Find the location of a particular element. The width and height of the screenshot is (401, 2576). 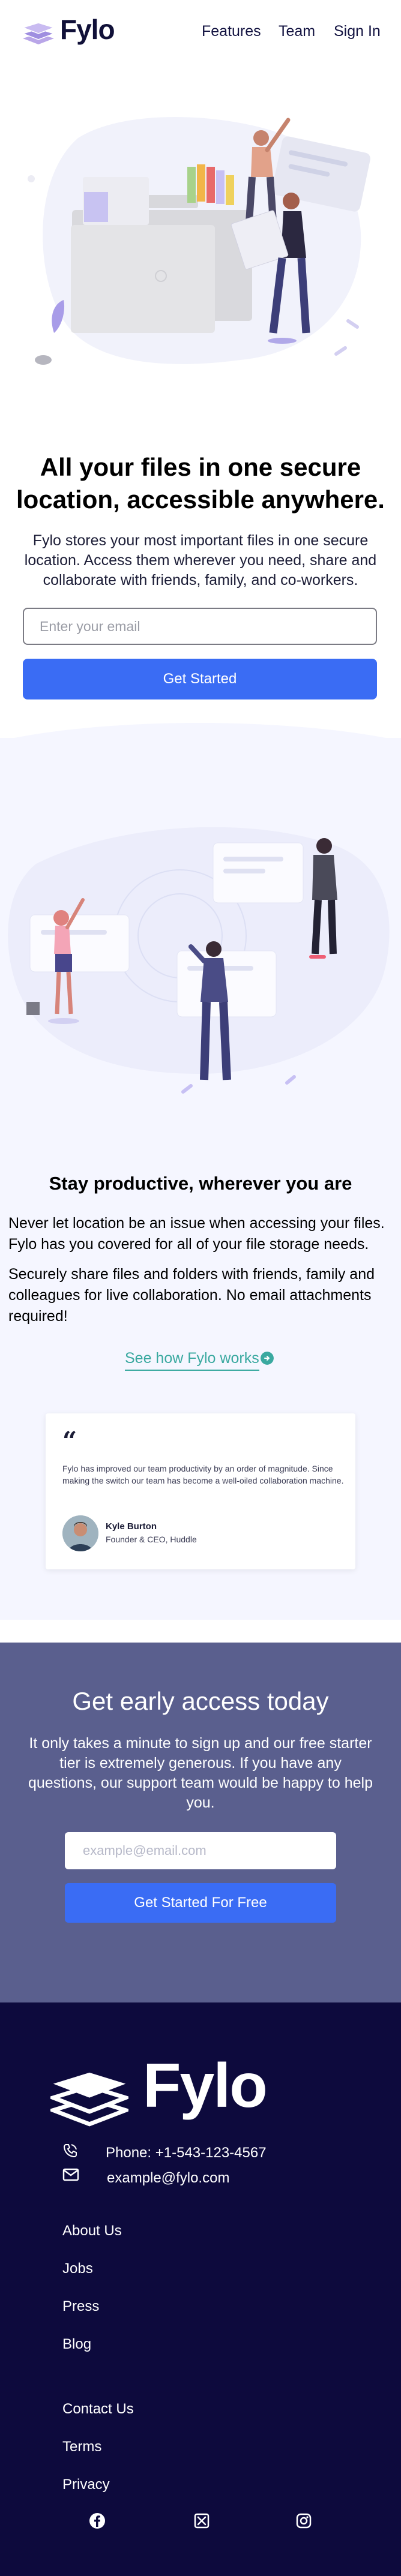

avatar is located at coordinates (80, 1533).